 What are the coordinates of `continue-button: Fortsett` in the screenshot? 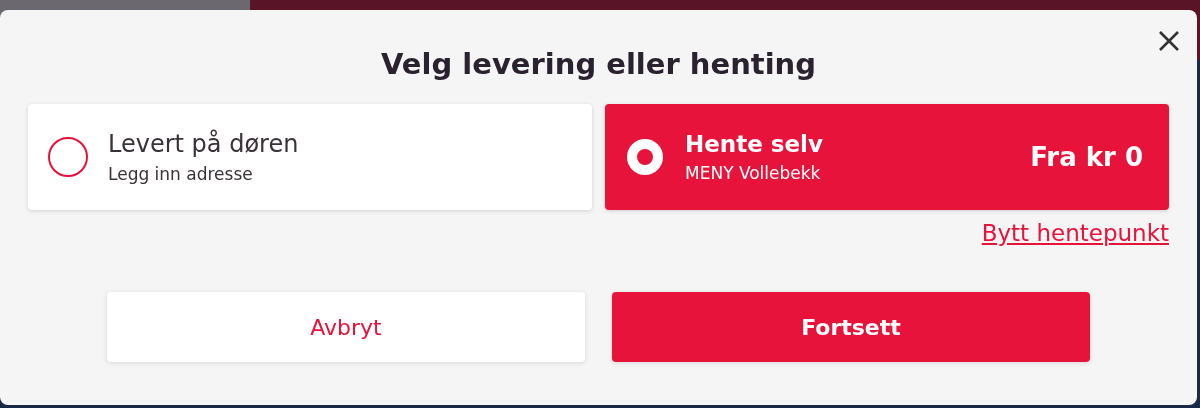 It's located at (851, 327).